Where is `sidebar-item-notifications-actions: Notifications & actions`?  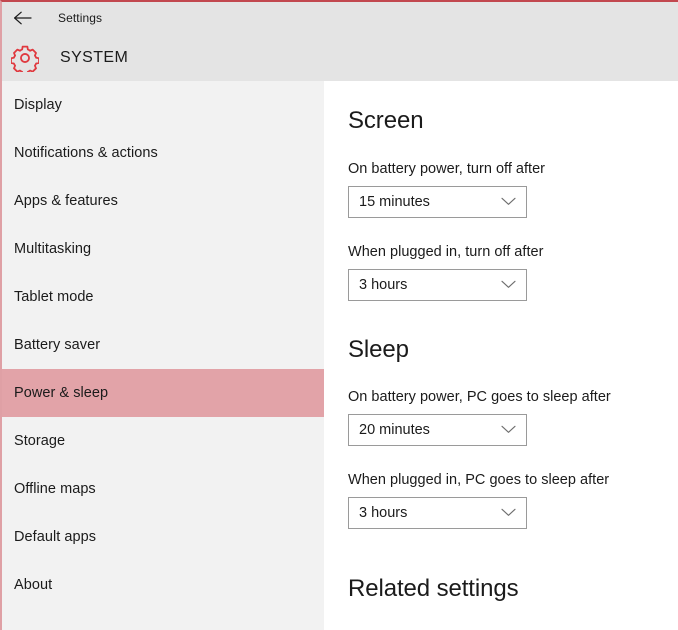 sidebar-item-notifications-actions: Notifications & actions is located at coordinates (163, 153).